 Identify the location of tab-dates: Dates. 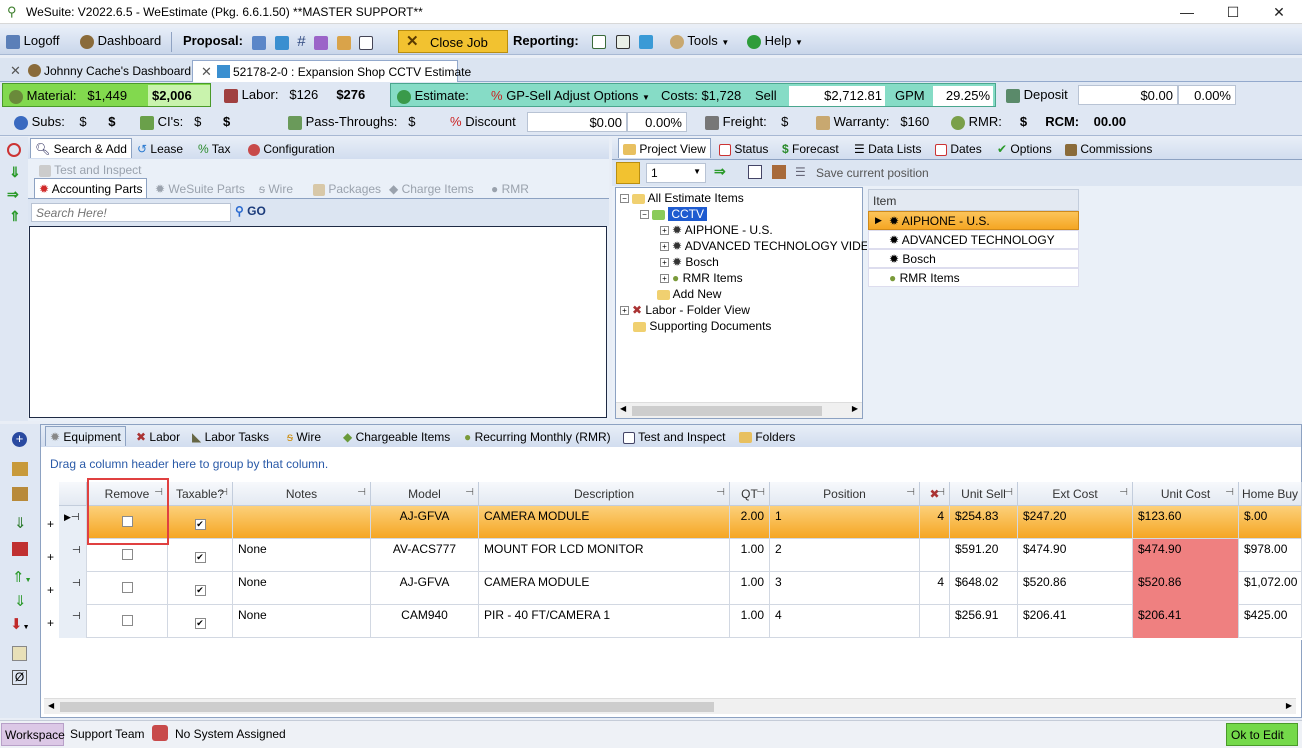
(958, 148).